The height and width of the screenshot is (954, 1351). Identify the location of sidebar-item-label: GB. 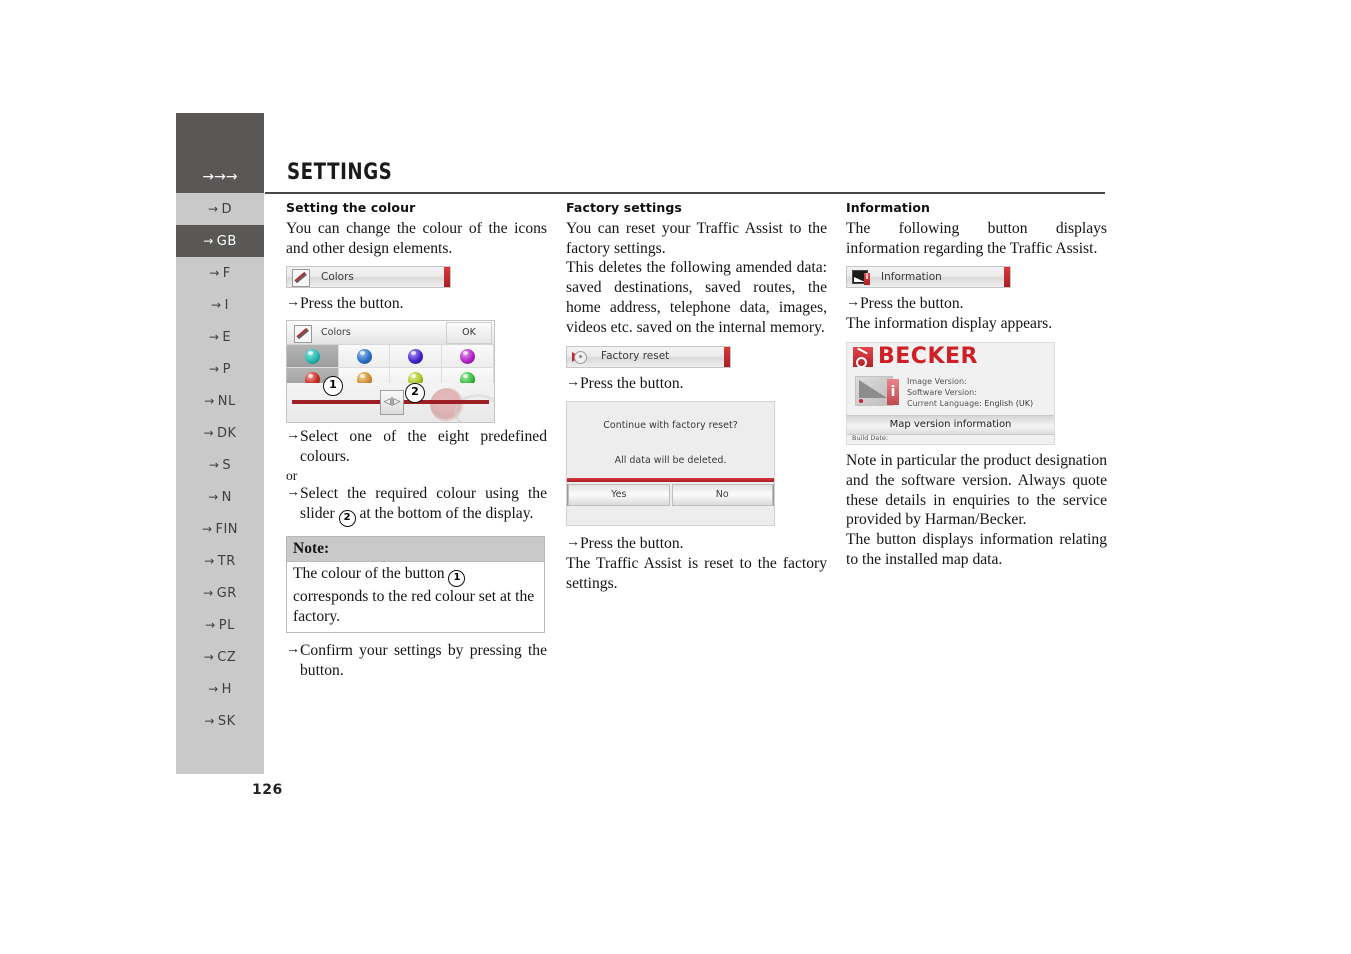
(226, 241).